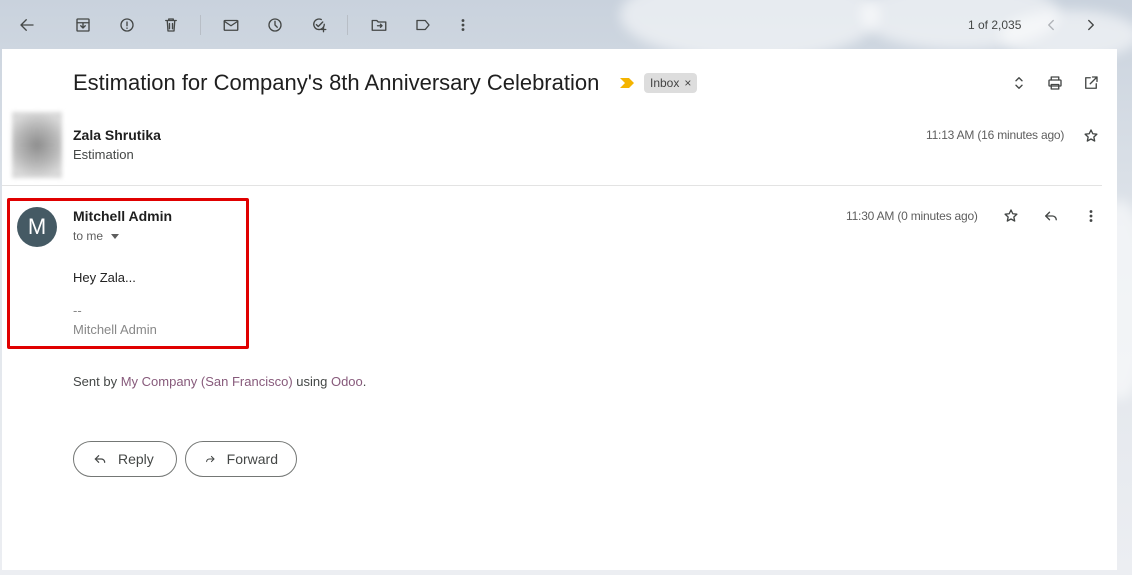 This screenshot has width=1132, height=575. Describe the element at coordinates (364, 381) in the screenshot. I see `sent-by-suffix: .` at that location.